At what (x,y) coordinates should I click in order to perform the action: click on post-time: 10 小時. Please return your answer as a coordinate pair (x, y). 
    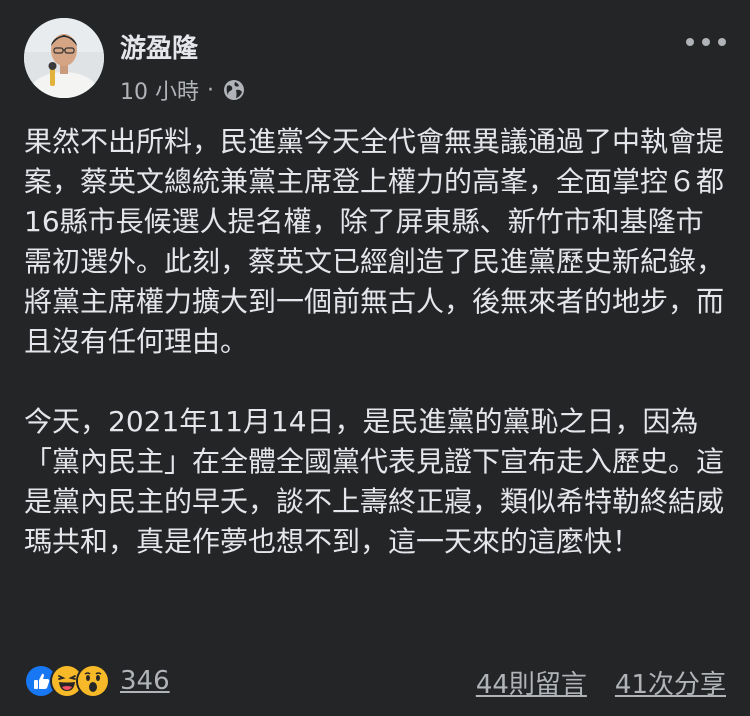
    Looking at the image, I should click on (159, 90).